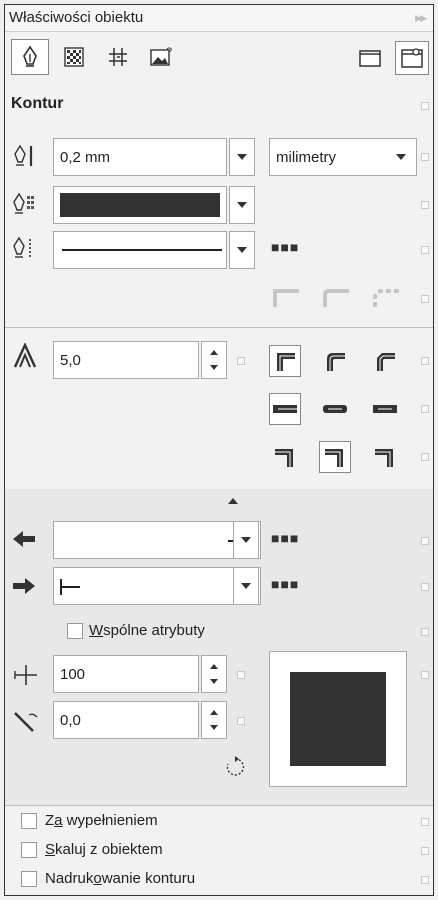 The image size is (438, 900). I want to click on pen-style-icon, so click(22, 247).